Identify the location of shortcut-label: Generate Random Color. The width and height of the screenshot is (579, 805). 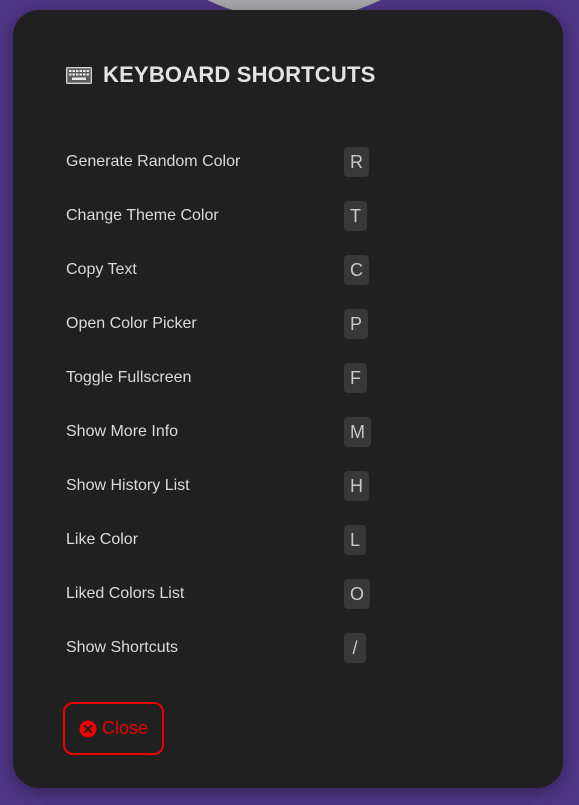
(153, 161).